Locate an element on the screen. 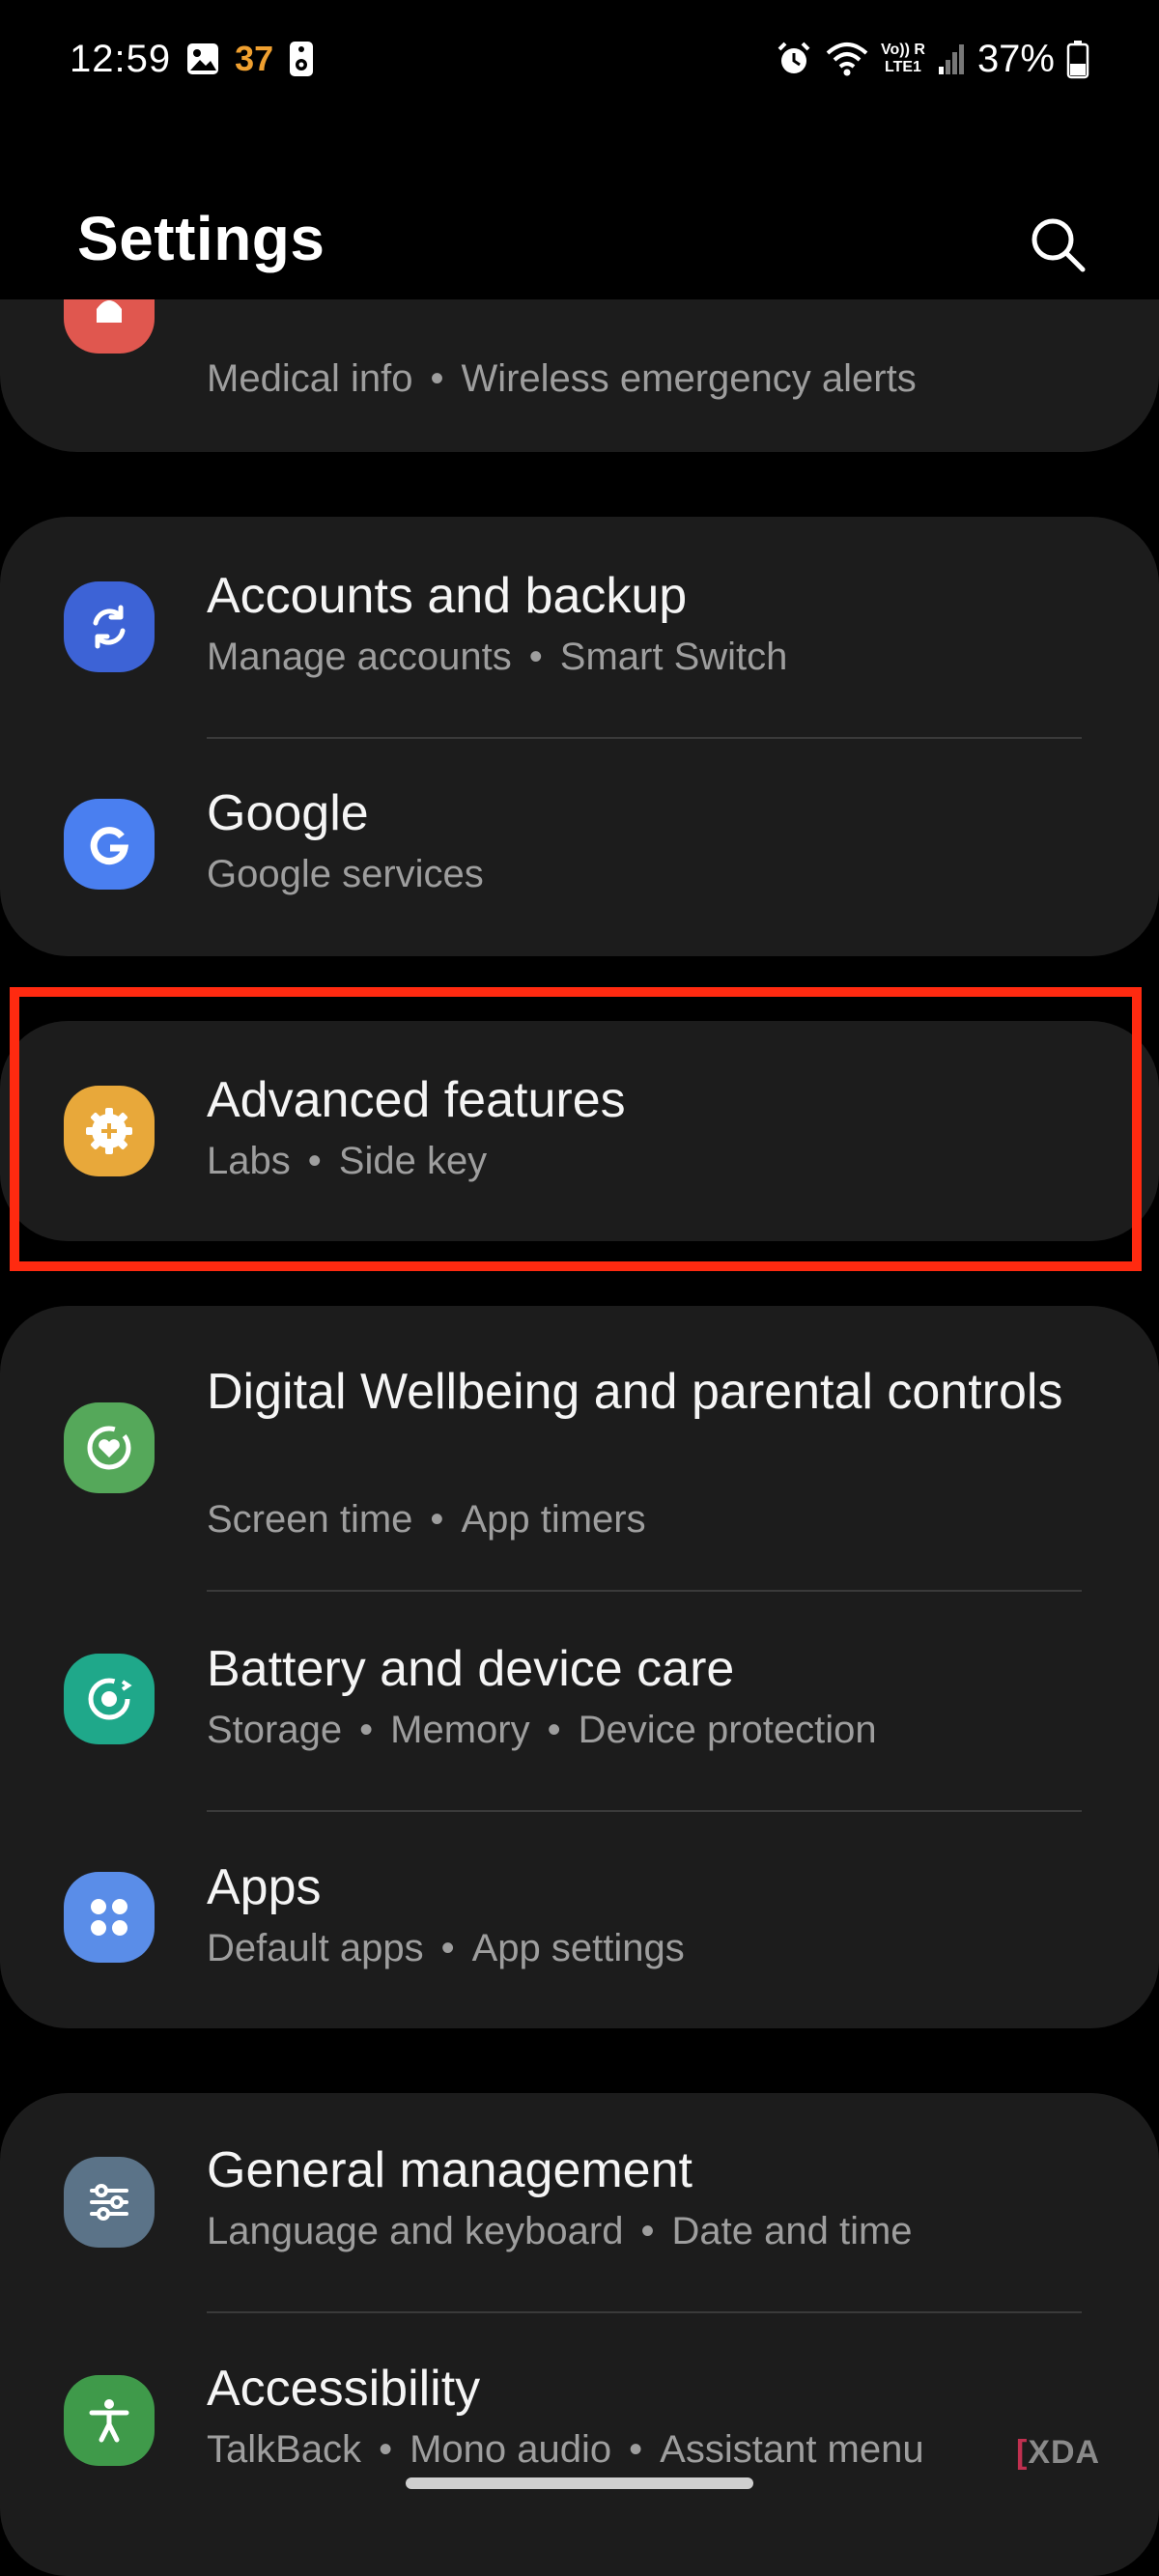  battery-sub-2: Memory is located at coordinates (460, 1730).